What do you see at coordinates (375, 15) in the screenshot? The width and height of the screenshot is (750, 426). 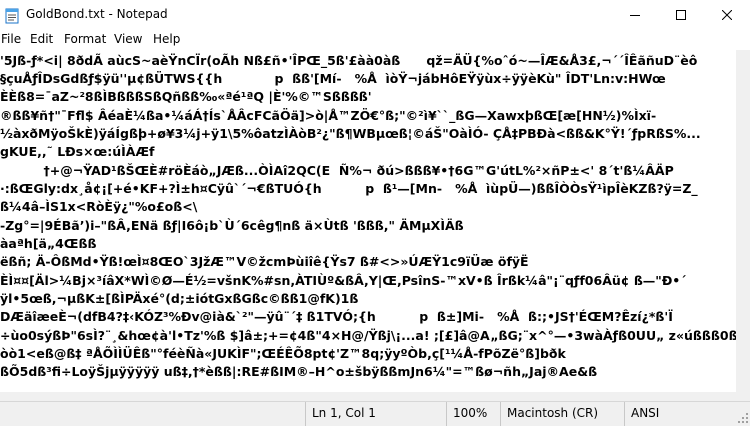 I see `title-bar: GoldBond.txt - Notepad` at bounding box center [375, 15].